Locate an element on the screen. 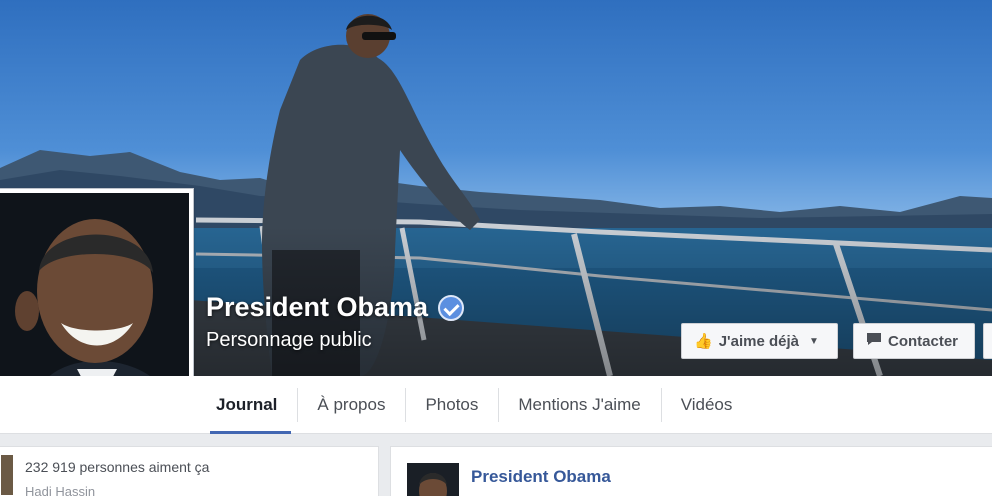 Image resolution: width=992 pixels, height=496 pixels. tab-about-label: À propos is located at coordinates (351, 404).